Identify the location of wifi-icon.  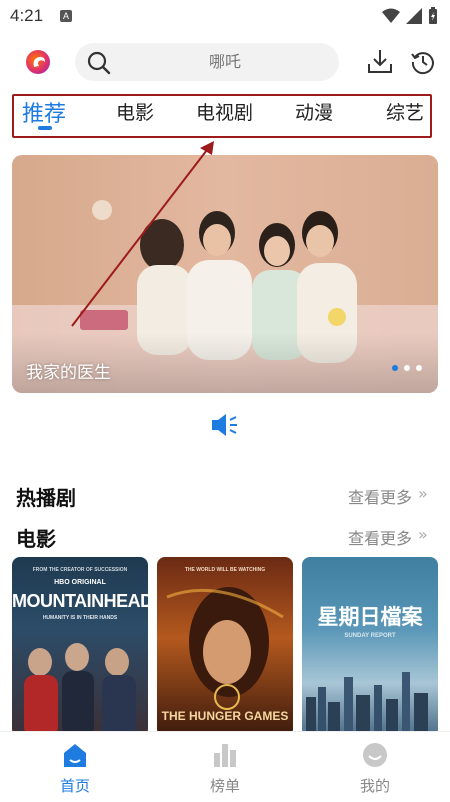
(391, 15).